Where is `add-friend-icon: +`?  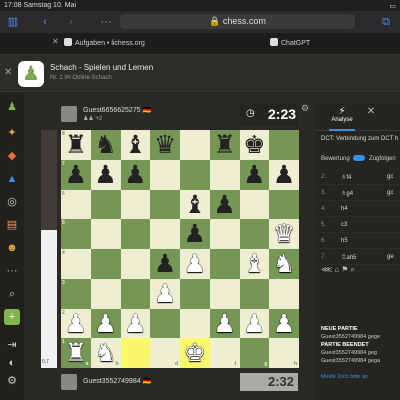 add-friend-icon: + is located at coordinates (12, 317).